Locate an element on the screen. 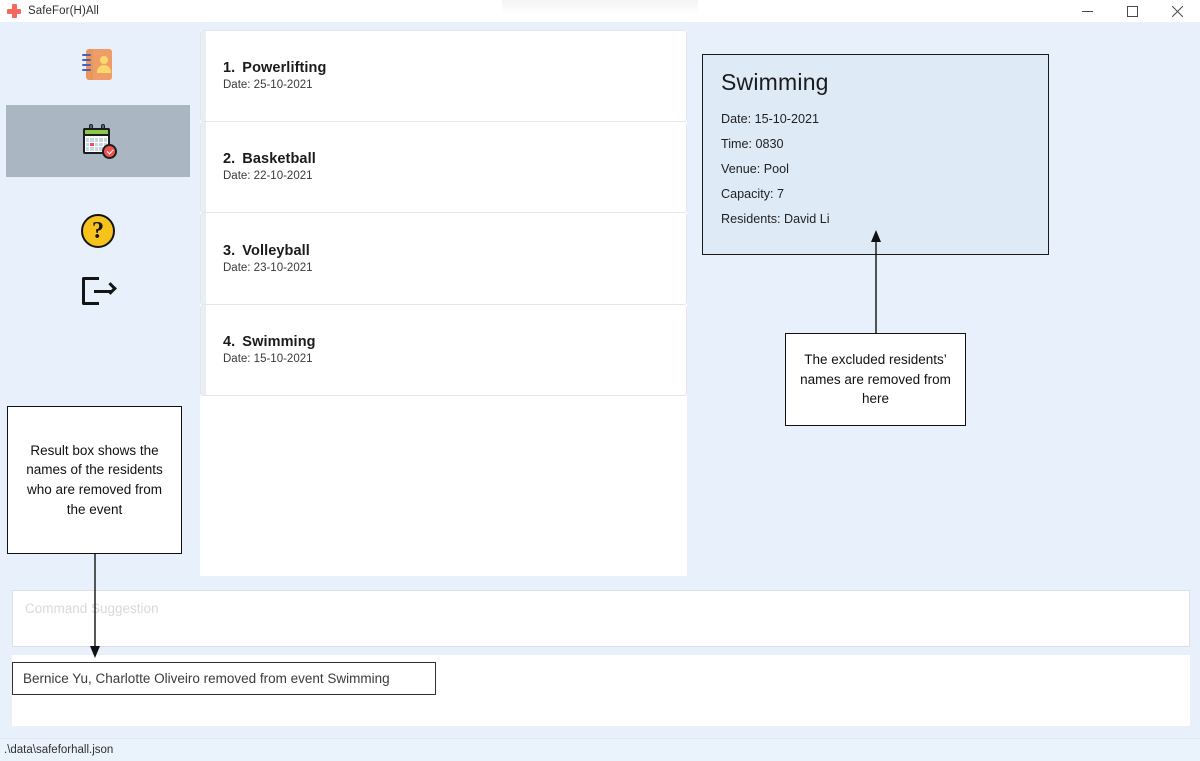 Image resolution: width=1200 pixels, height=761 pixels. sidebar-item-residents is located at coordinates (98, 64).